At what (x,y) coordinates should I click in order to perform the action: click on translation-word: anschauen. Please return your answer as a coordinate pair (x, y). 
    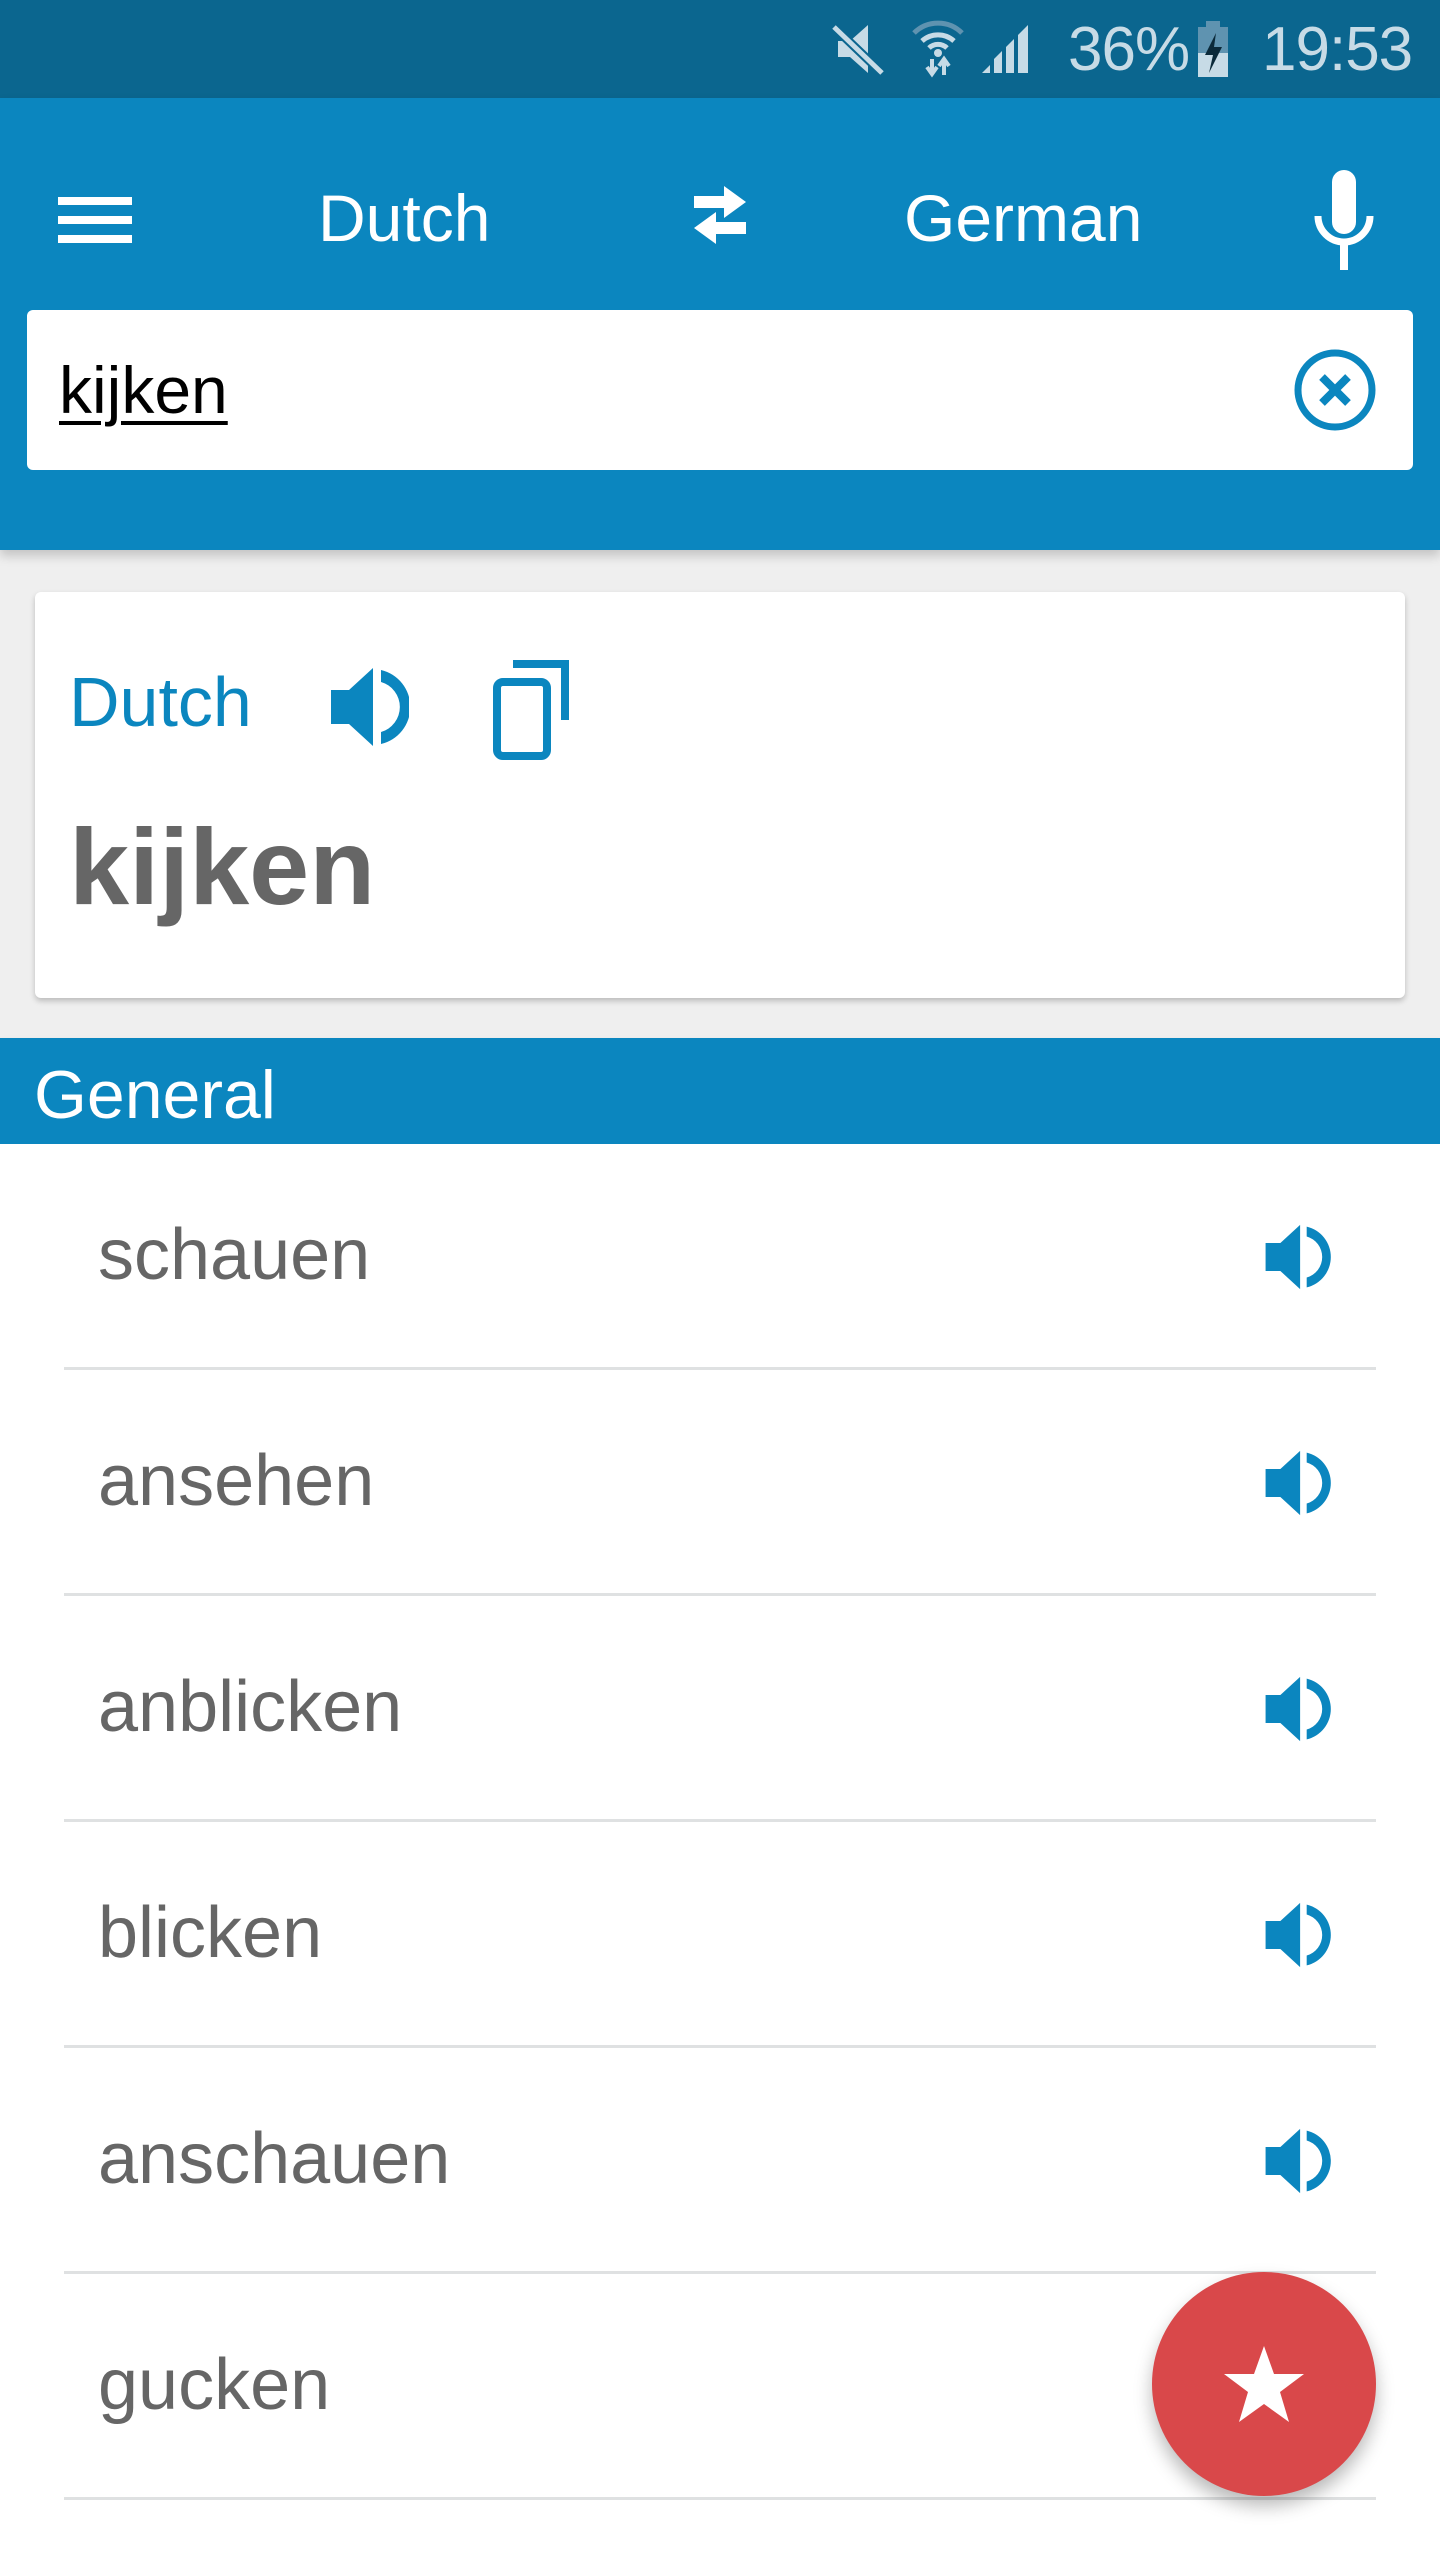
    Looking at the image, I should click on (274, 2159).